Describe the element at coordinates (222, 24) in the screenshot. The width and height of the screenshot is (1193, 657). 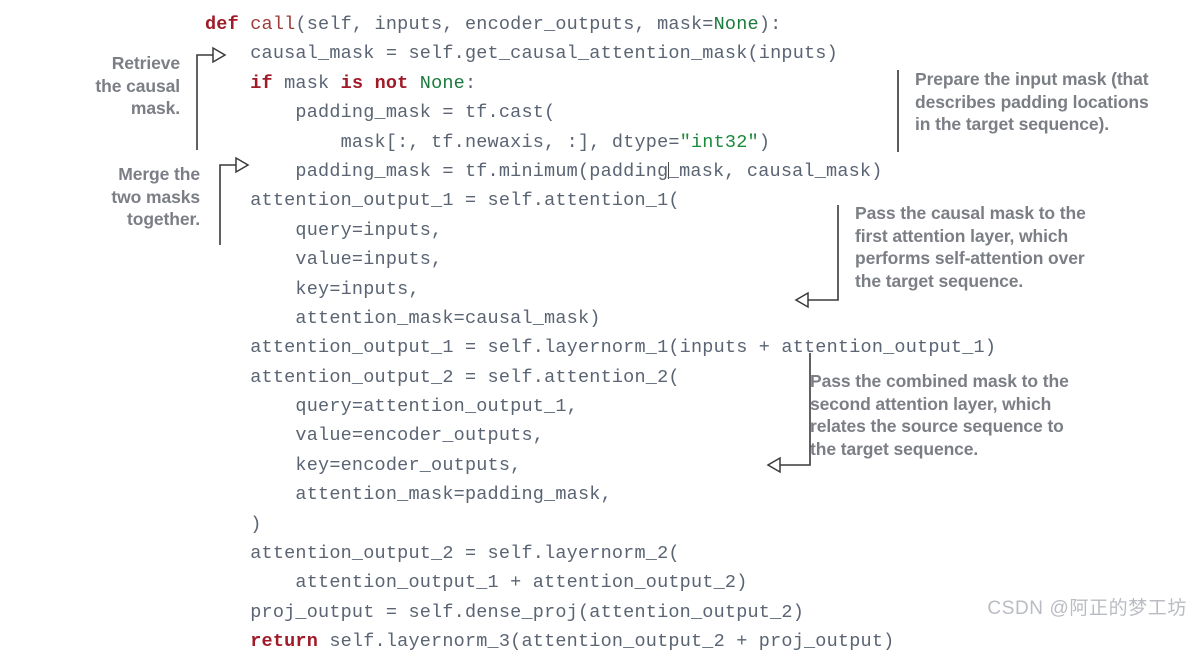
I see `code-token-kw: def` at that location.